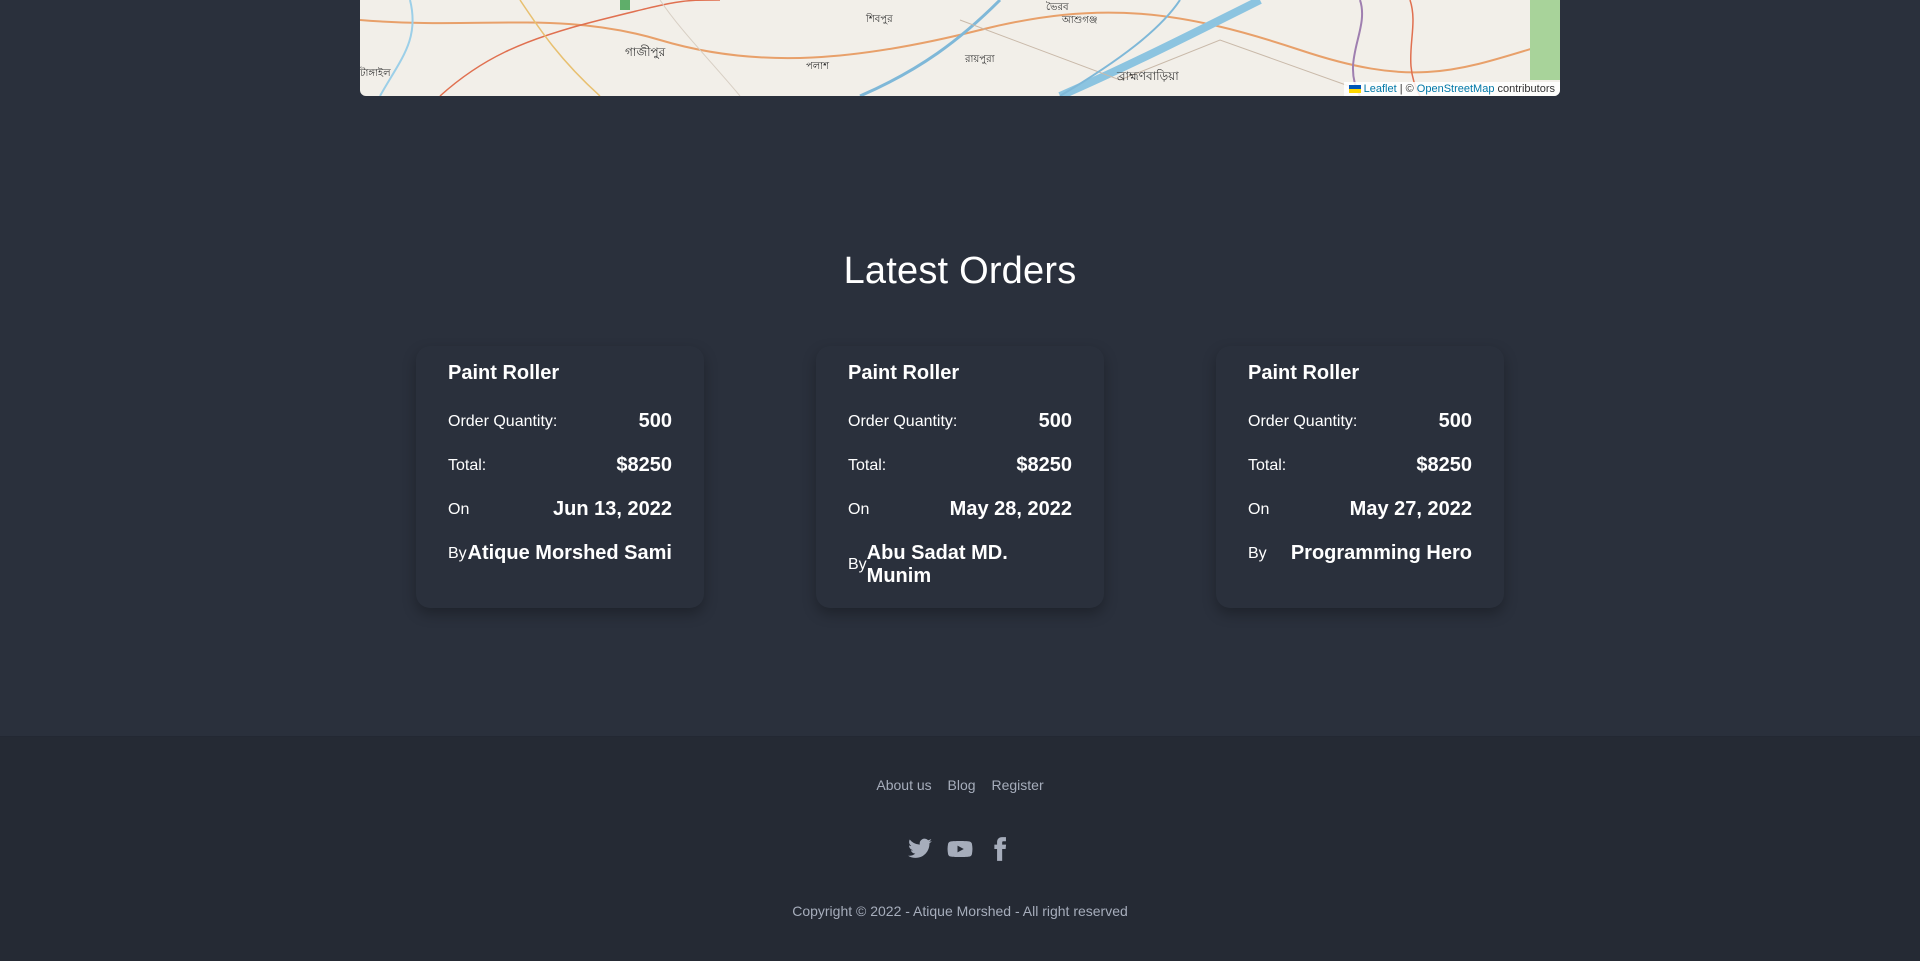  What do you see at coordinates (818, 66) in the screenshot?
I see `map-label: পলাশ` at bounding box center [818, 66].